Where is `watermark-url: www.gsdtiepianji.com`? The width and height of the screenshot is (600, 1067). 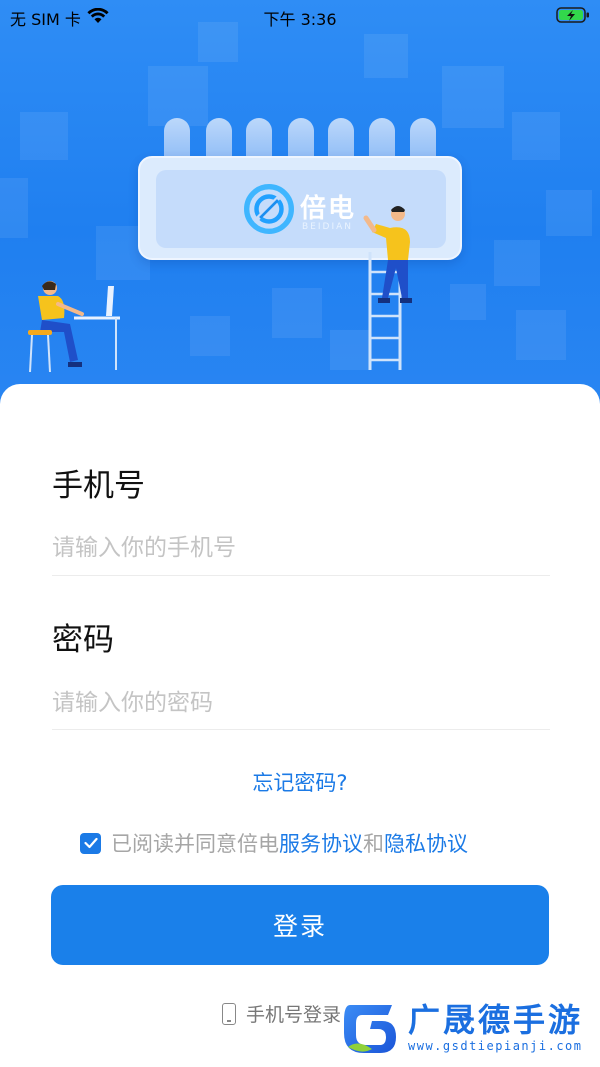
watermark-url: www.gsdtiepianji.com is located at coordinates (495, 1046).